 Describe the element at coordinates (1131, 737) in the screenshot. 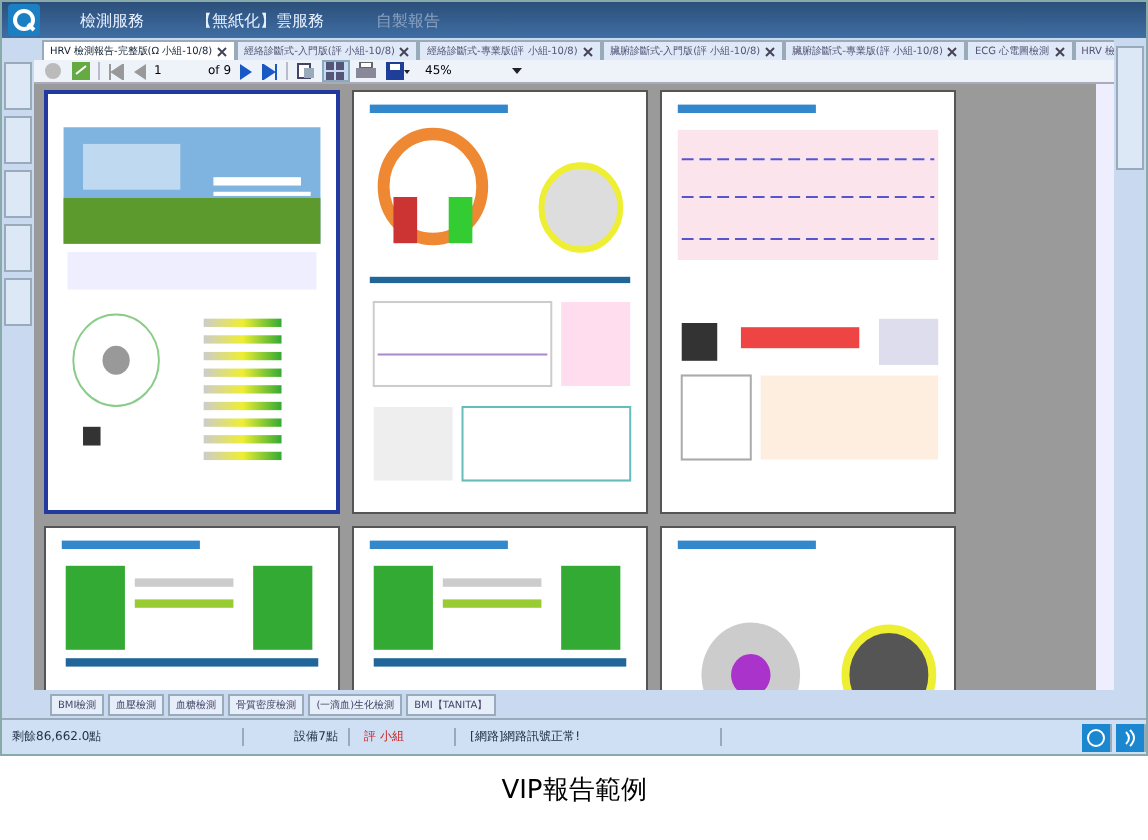

I see `signal-icon` at that location.